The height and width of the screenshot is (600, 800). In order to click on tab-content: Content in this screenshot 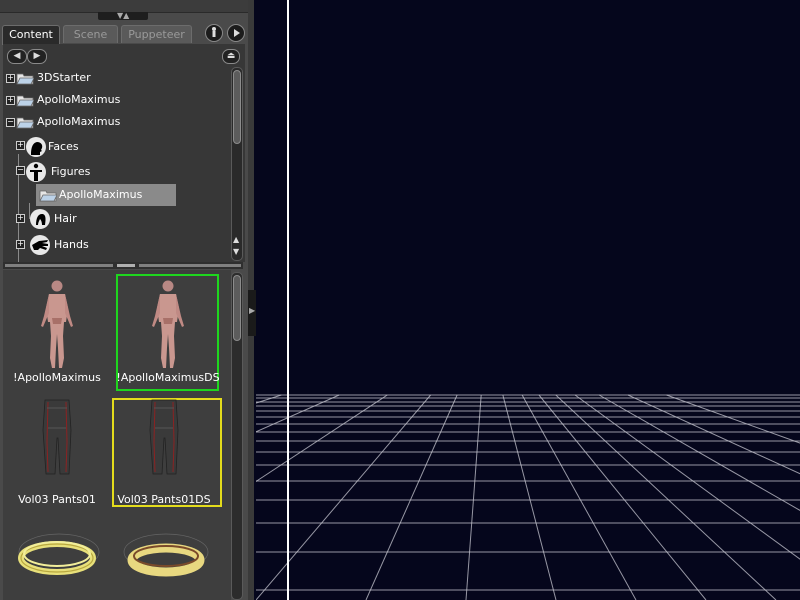, I will do `click(31, 35)`.